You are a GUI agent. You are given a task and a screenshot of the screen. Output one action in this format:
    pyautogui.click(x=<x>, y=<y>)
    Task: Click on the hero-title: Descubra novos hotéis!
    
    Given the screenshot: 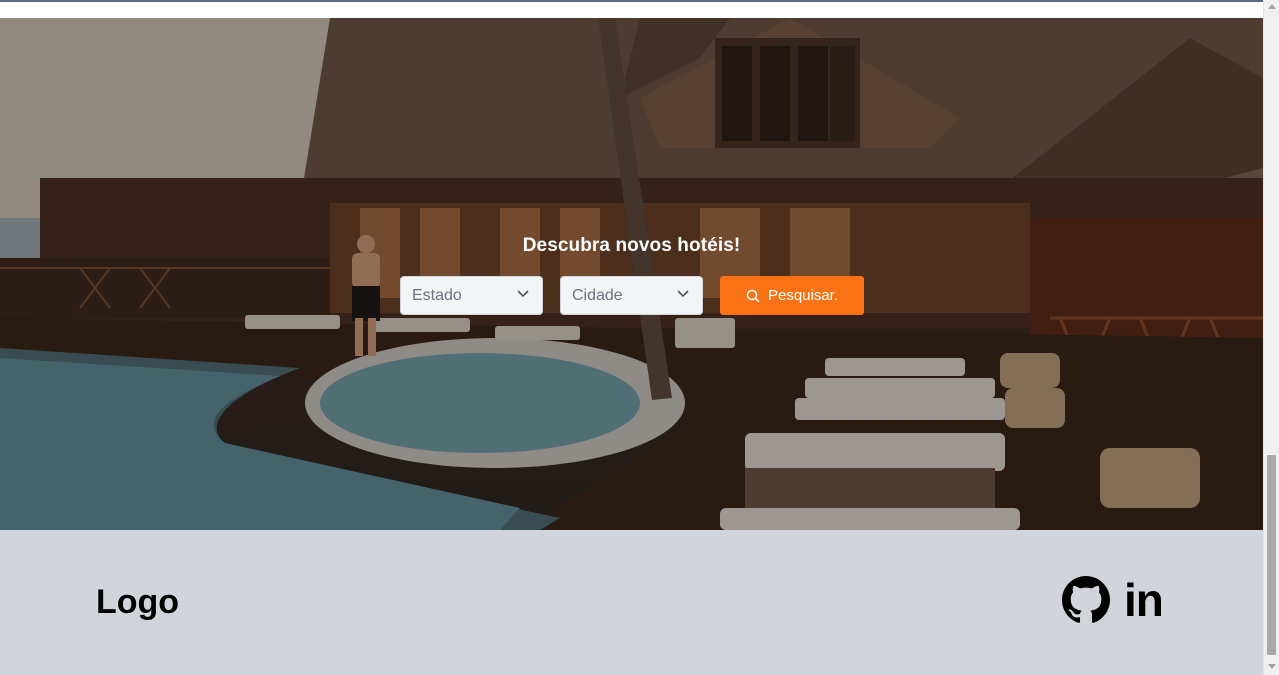 What is the action you would take?
    pyautogui.click(x=631, y=245)
    